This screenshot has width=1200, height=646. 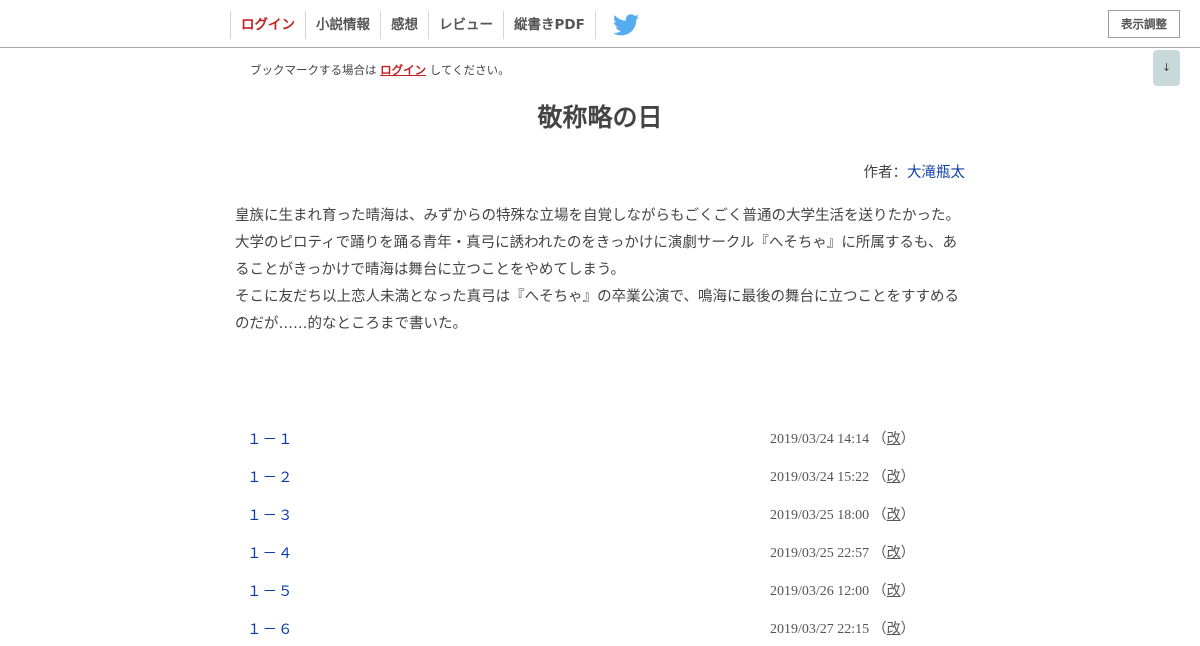 I want to click on chapter-row: １－１ 2019/03/24 14:14 （改）, so click(x=600, y=437).